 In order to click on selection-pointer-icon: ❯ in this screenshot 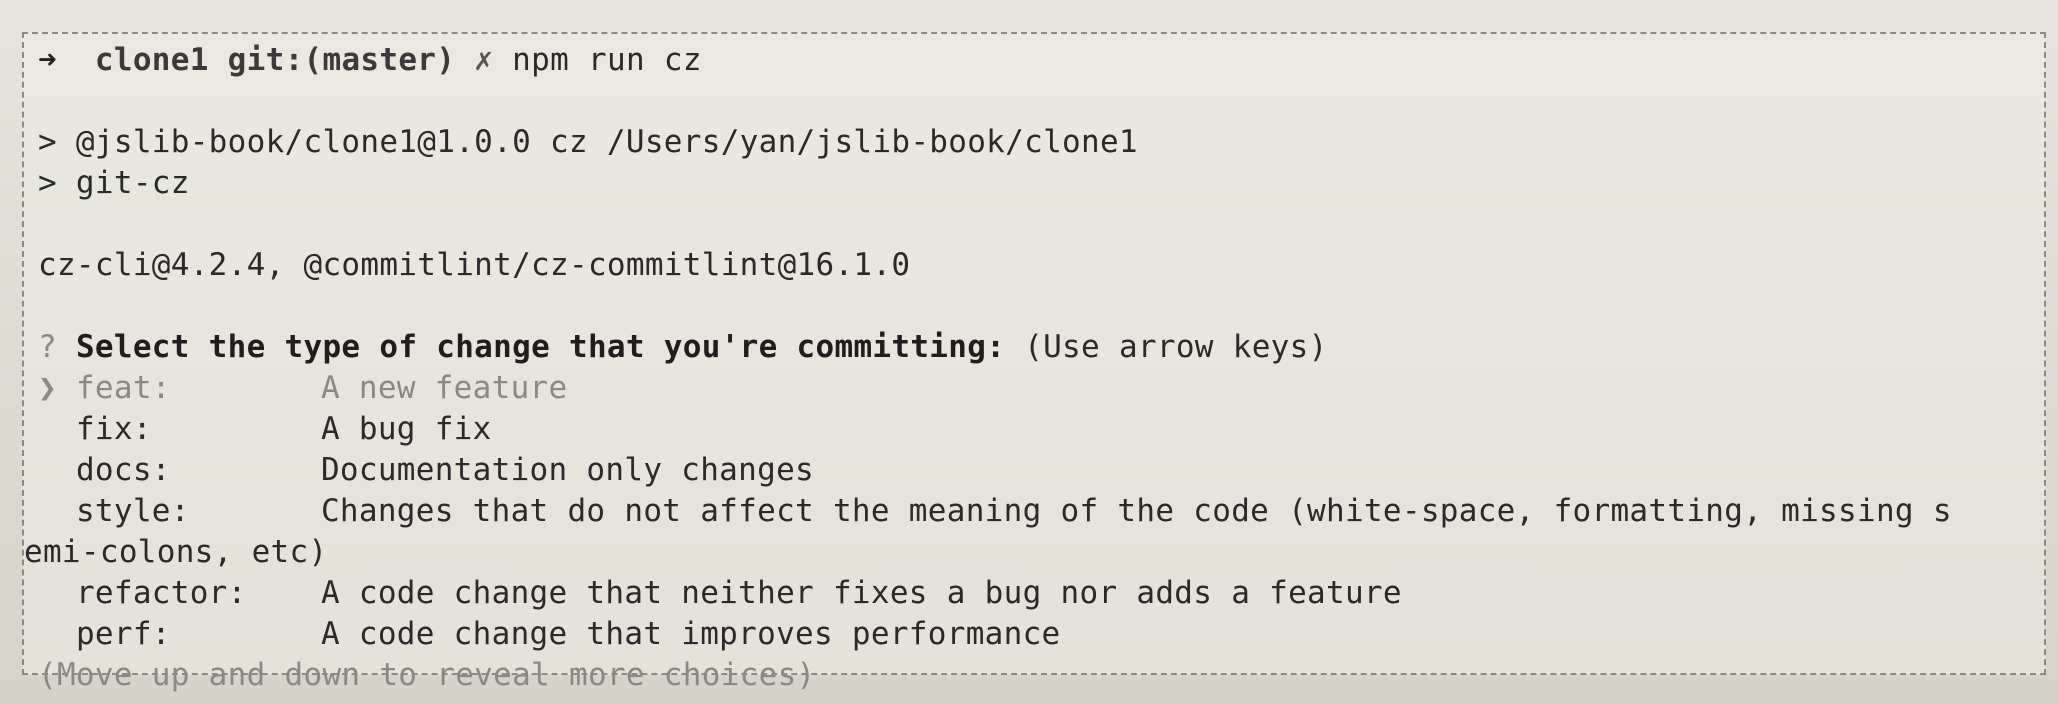, I will do `click(47, 388)`.